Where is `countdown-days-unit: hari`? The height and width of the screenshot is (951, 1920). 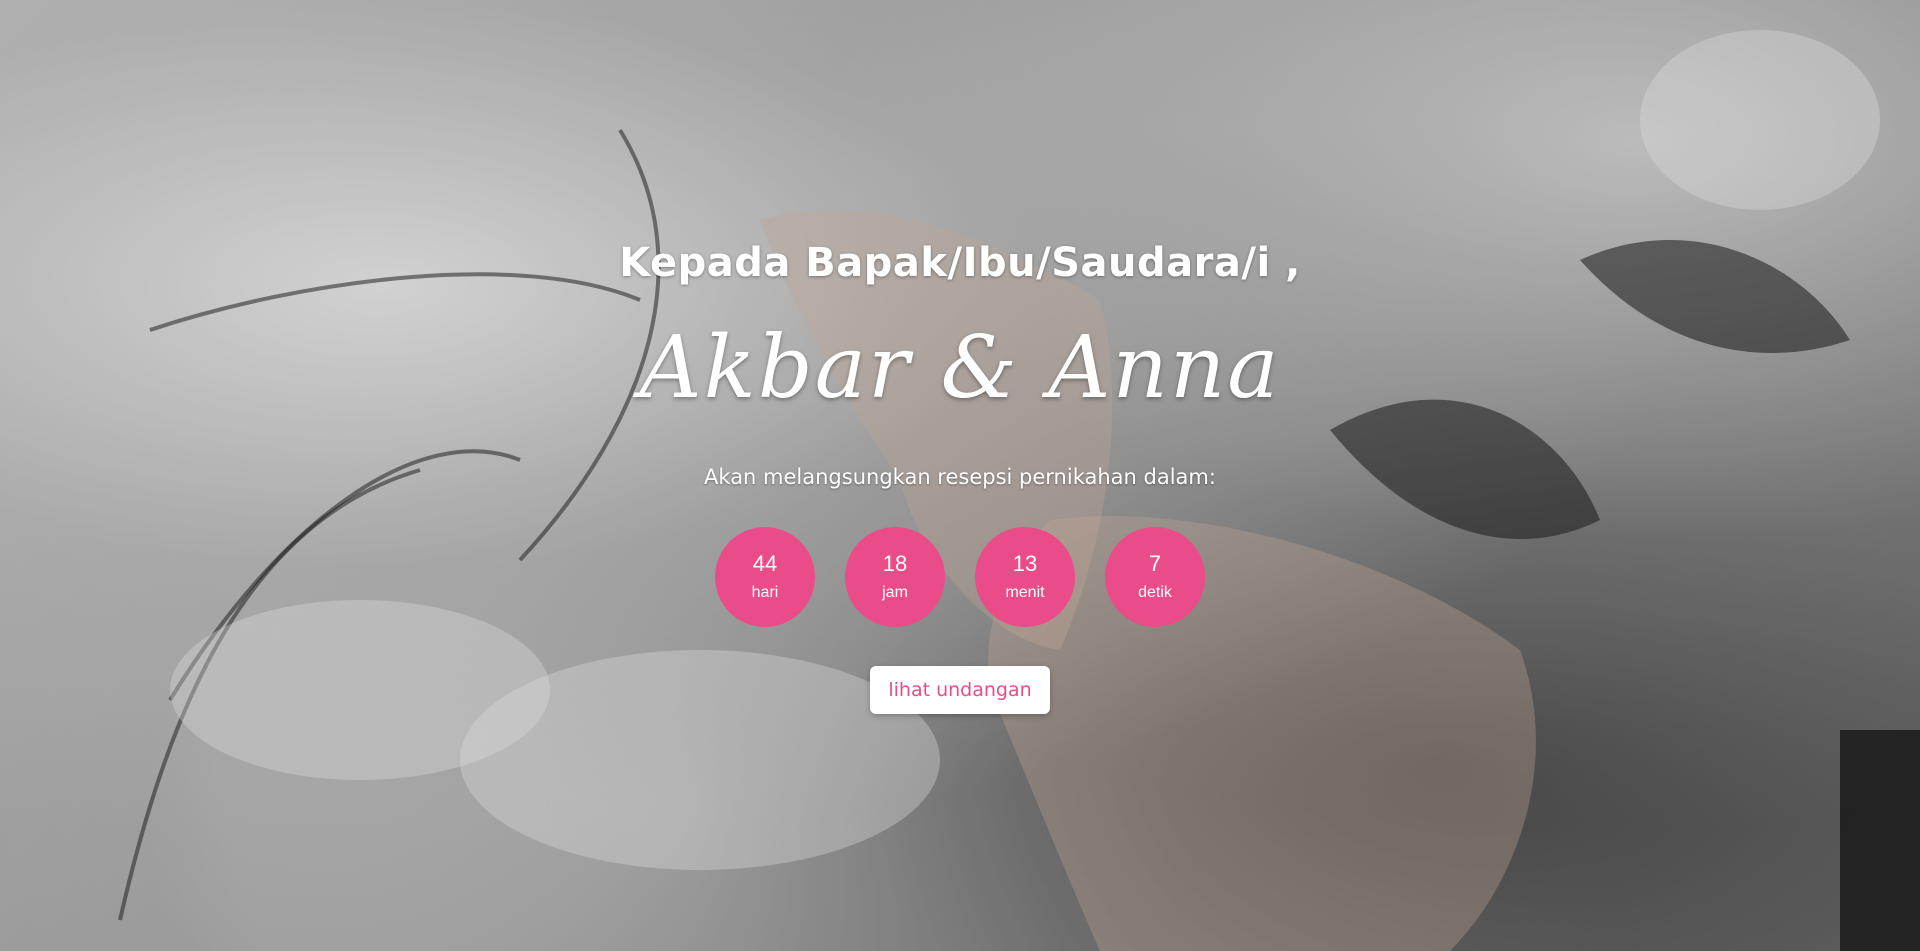 countdown-days-unit: hari is located at coordinates (765, 592).